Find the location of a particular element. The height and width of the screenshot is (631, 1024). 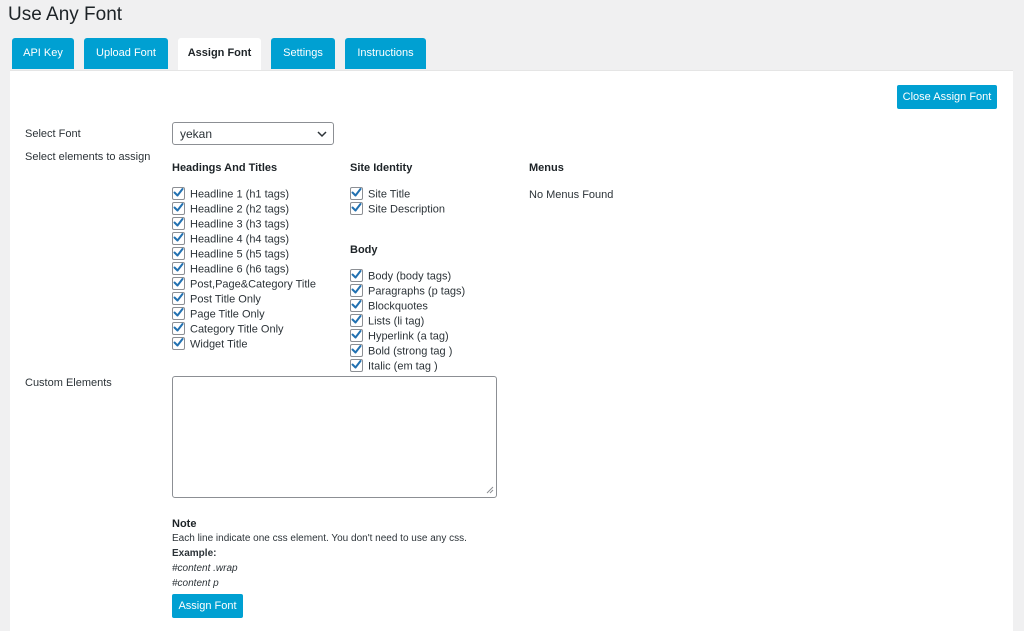

body-option: Body (body tags) is located at coordinates (400, 276).